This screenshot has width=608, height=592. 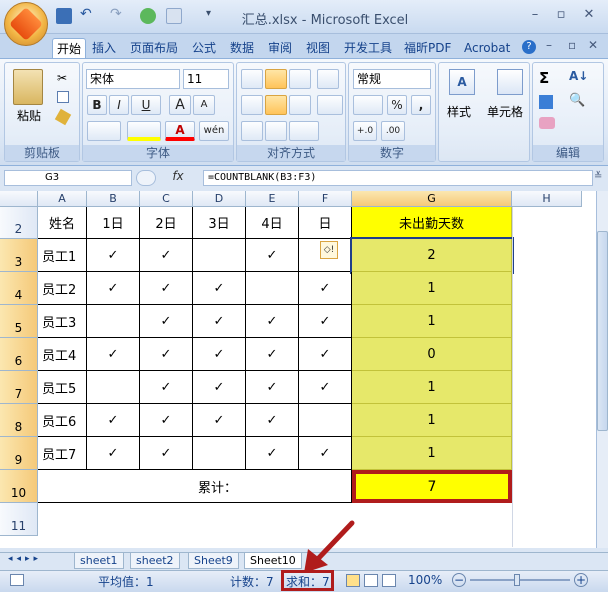 I want to click on help-icon: ?, so click(x=529, y=47).